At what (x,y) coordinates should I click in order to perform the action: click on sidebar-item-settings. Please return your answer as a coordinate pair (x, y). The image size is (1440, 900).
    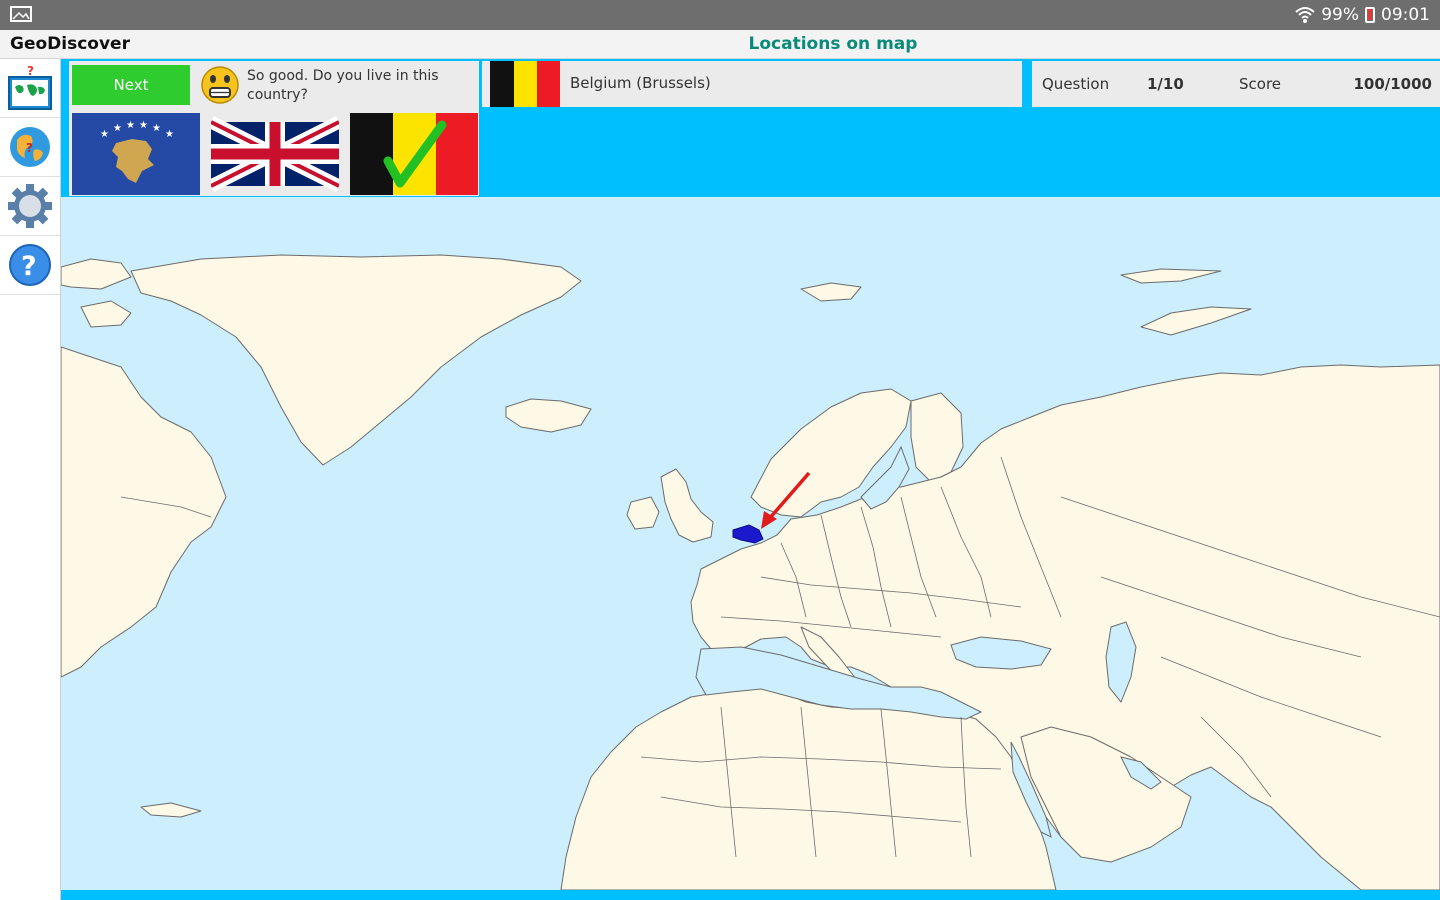
    Looking at the image, I should click on (30, 206).